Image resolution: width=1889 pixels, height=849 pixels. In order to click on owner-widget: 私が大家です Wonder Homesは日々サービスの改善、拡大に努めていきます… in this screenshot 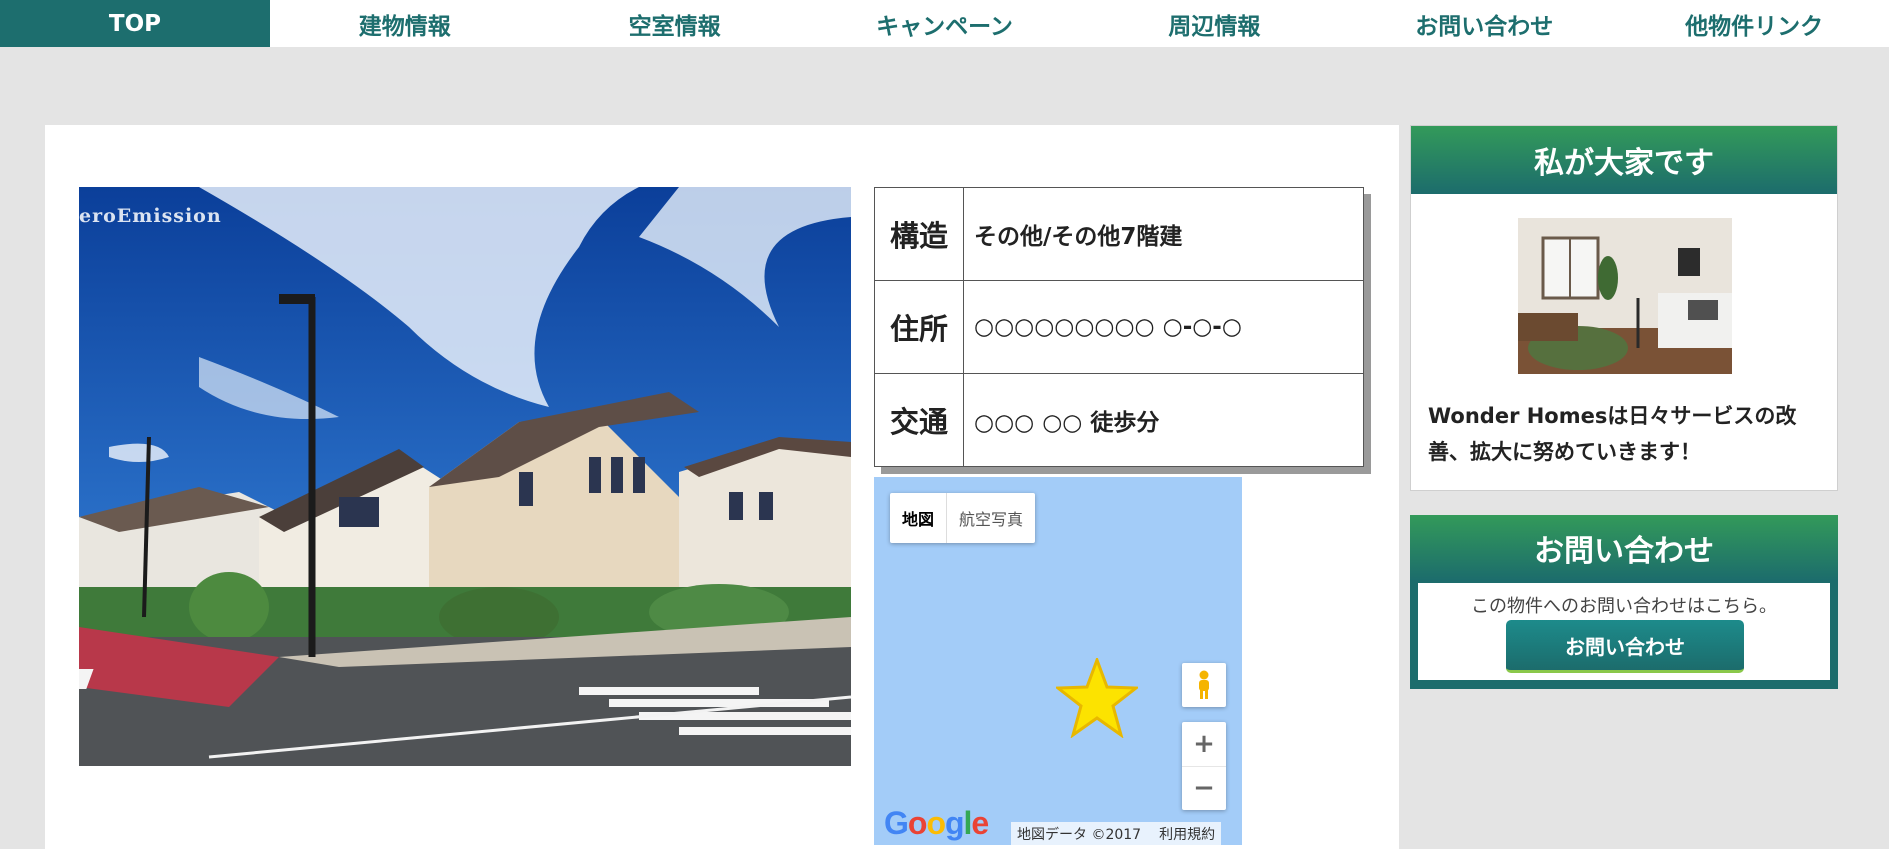, I will do `click(1624, 308)`.